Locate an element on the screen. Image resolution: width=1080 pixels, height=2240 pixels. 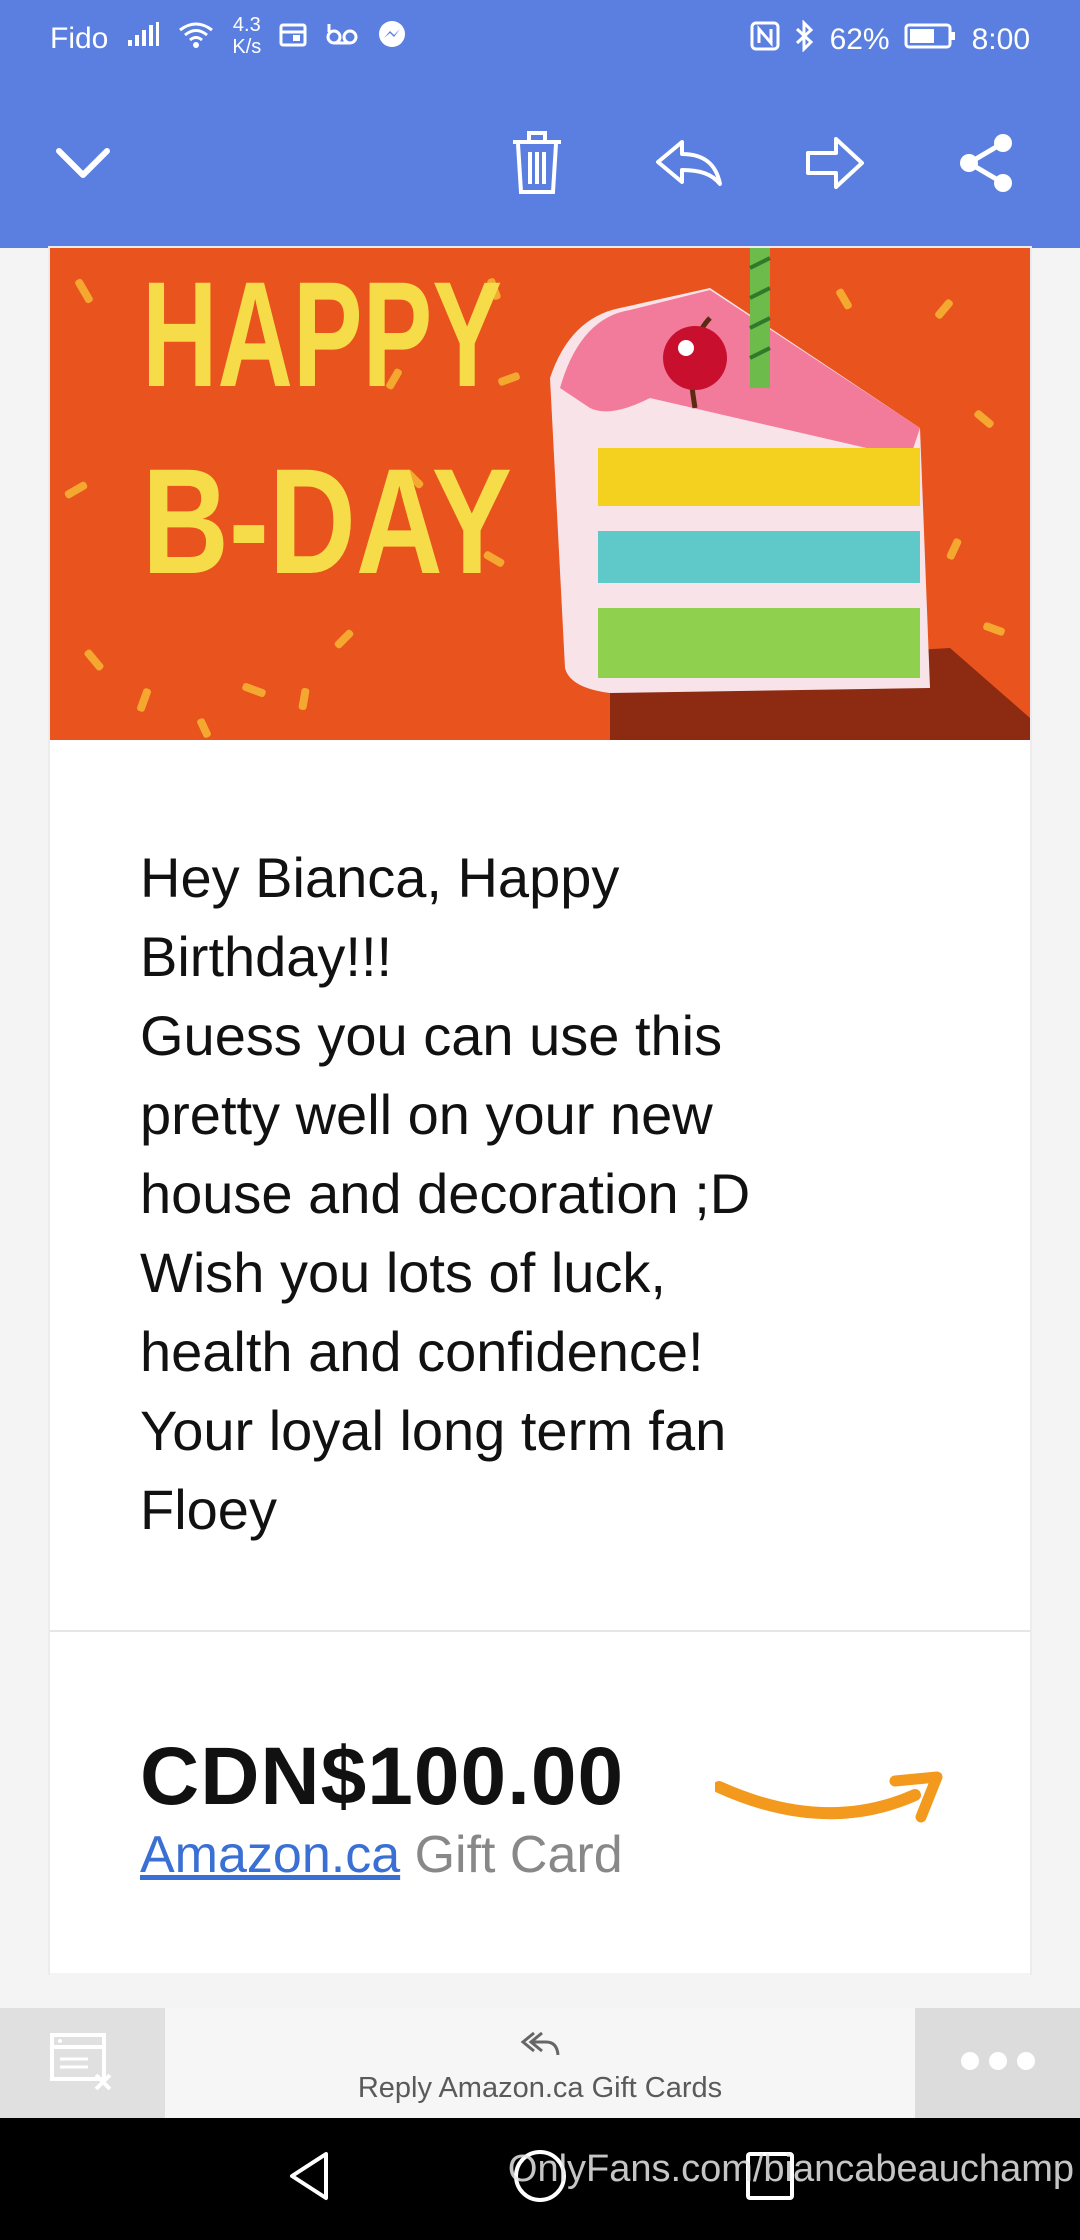
forward-icon is located at coordinates (835, 165).